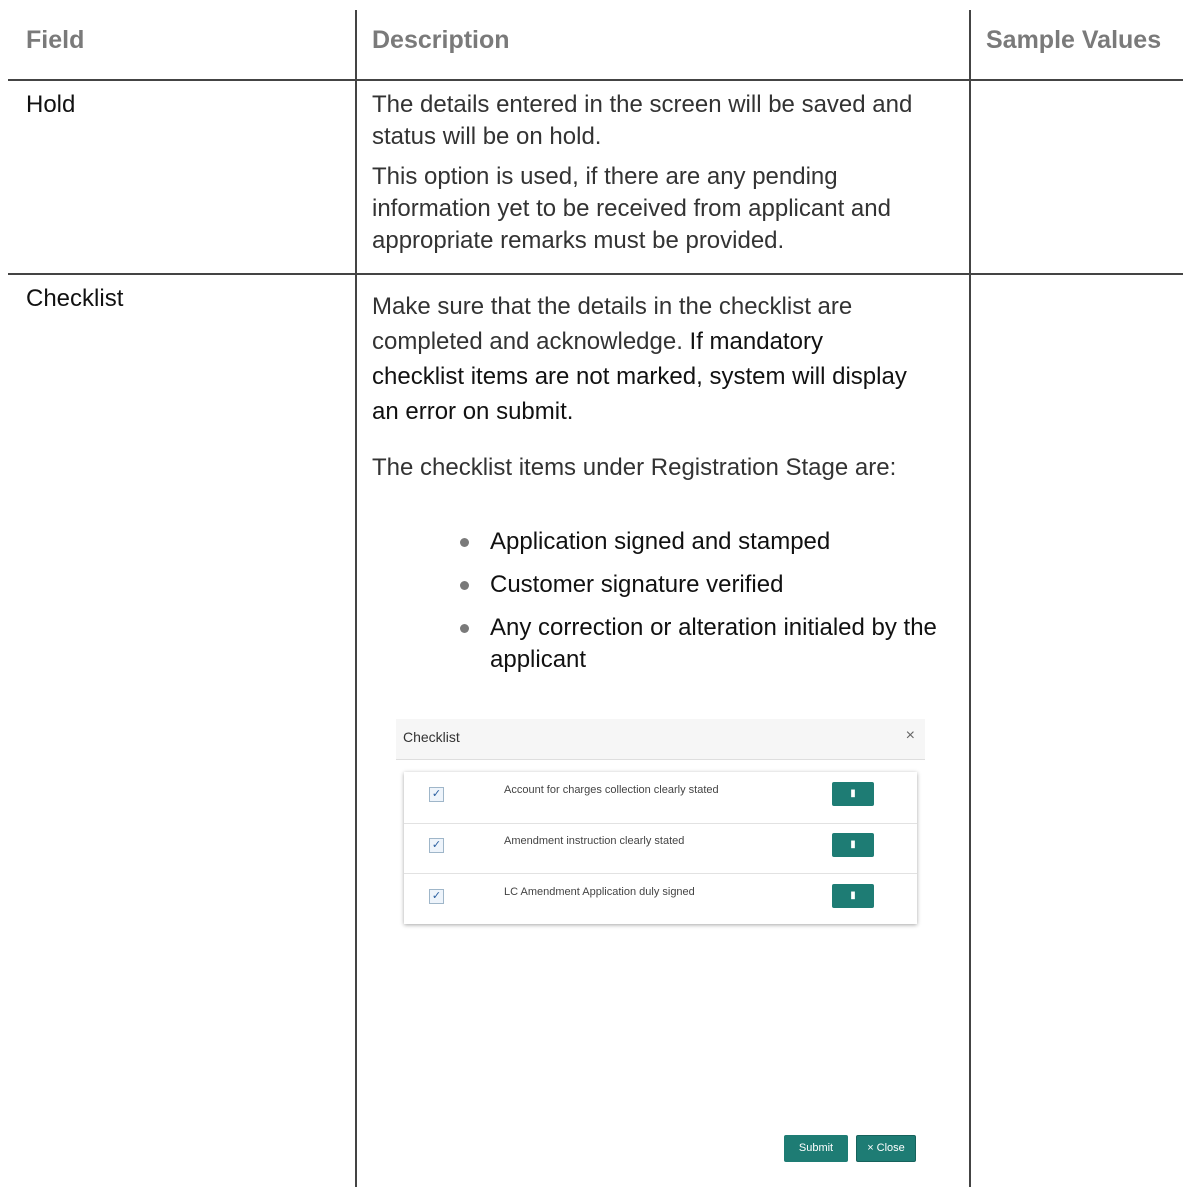 The image size is (1183, 1187). I want to click on header-divider, so click(595, 80).